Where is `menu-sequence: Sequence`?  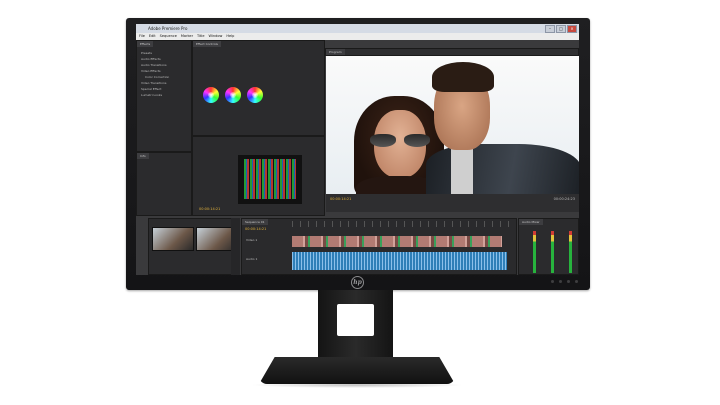 menu-sequence: Sequence is located at coordinates (168, 36).